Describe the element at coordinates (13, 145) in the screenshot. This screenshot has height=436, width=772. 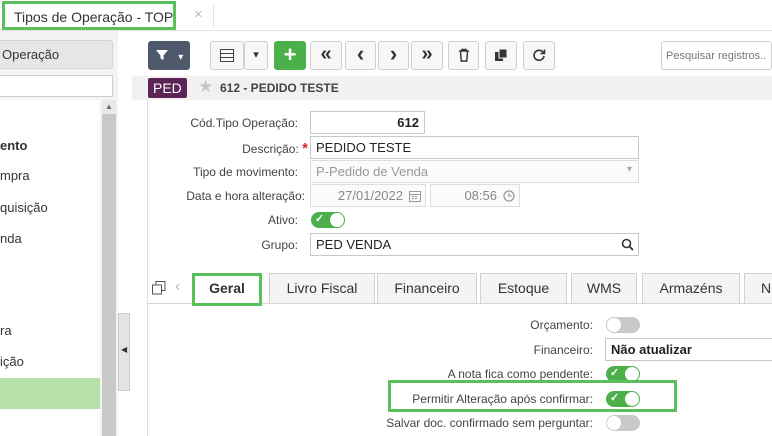
I see `sidebar-item: ento` at that location.